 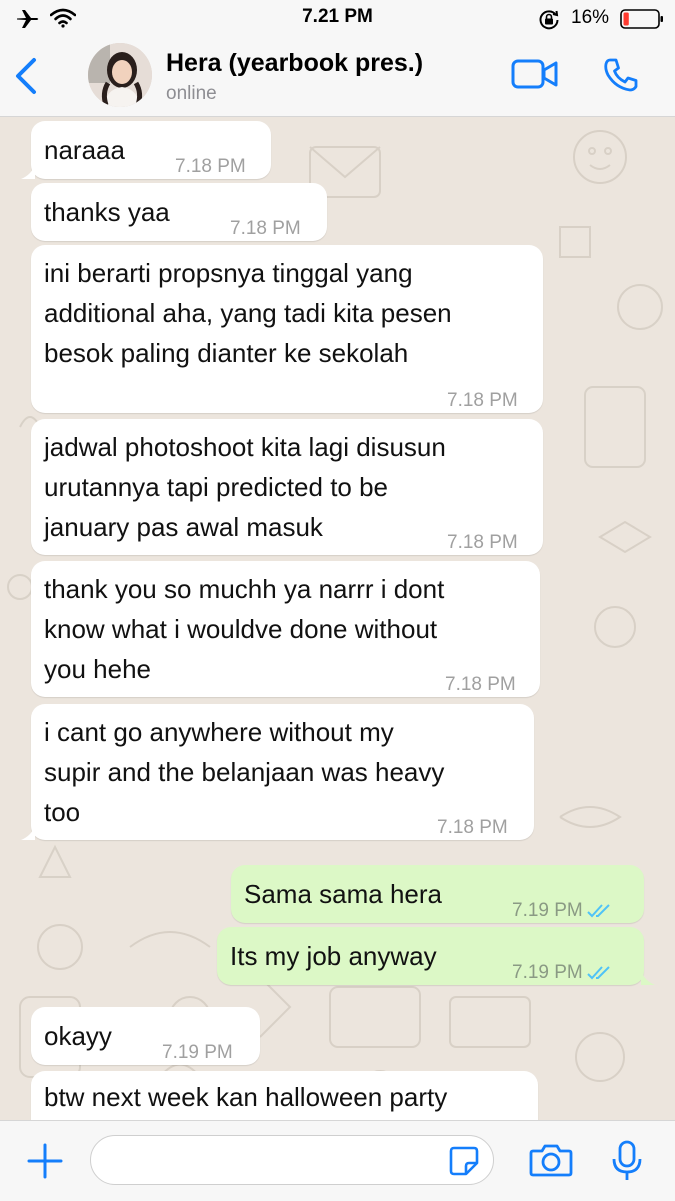 What do you see at coordinates (549, 22) in the screenshot?
I see `rotation-lock-icon` at bounding box center [549, 22].